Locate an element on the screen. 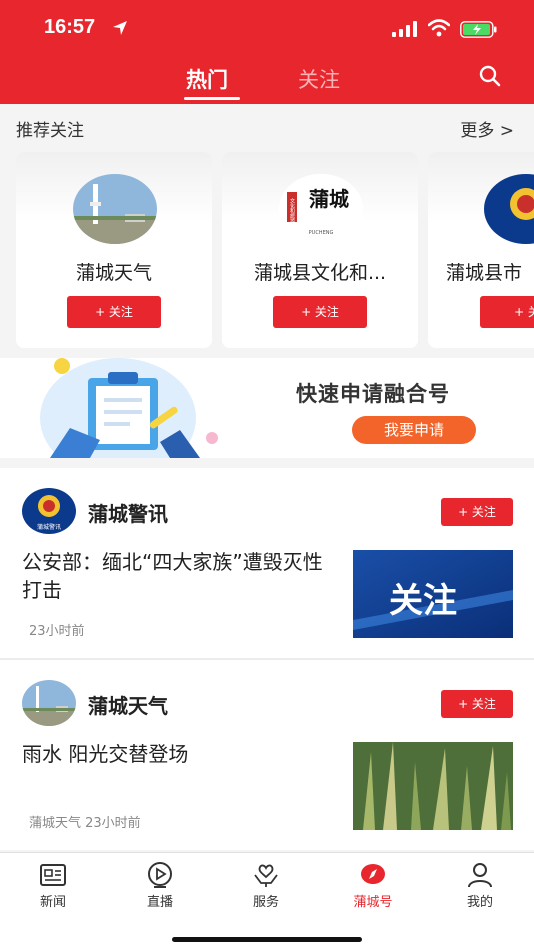  recommend-card: 蒲城 文化和旅游 PUCHENG 蒲城县文化和... + 关注 is located at coordinates (320, 250).